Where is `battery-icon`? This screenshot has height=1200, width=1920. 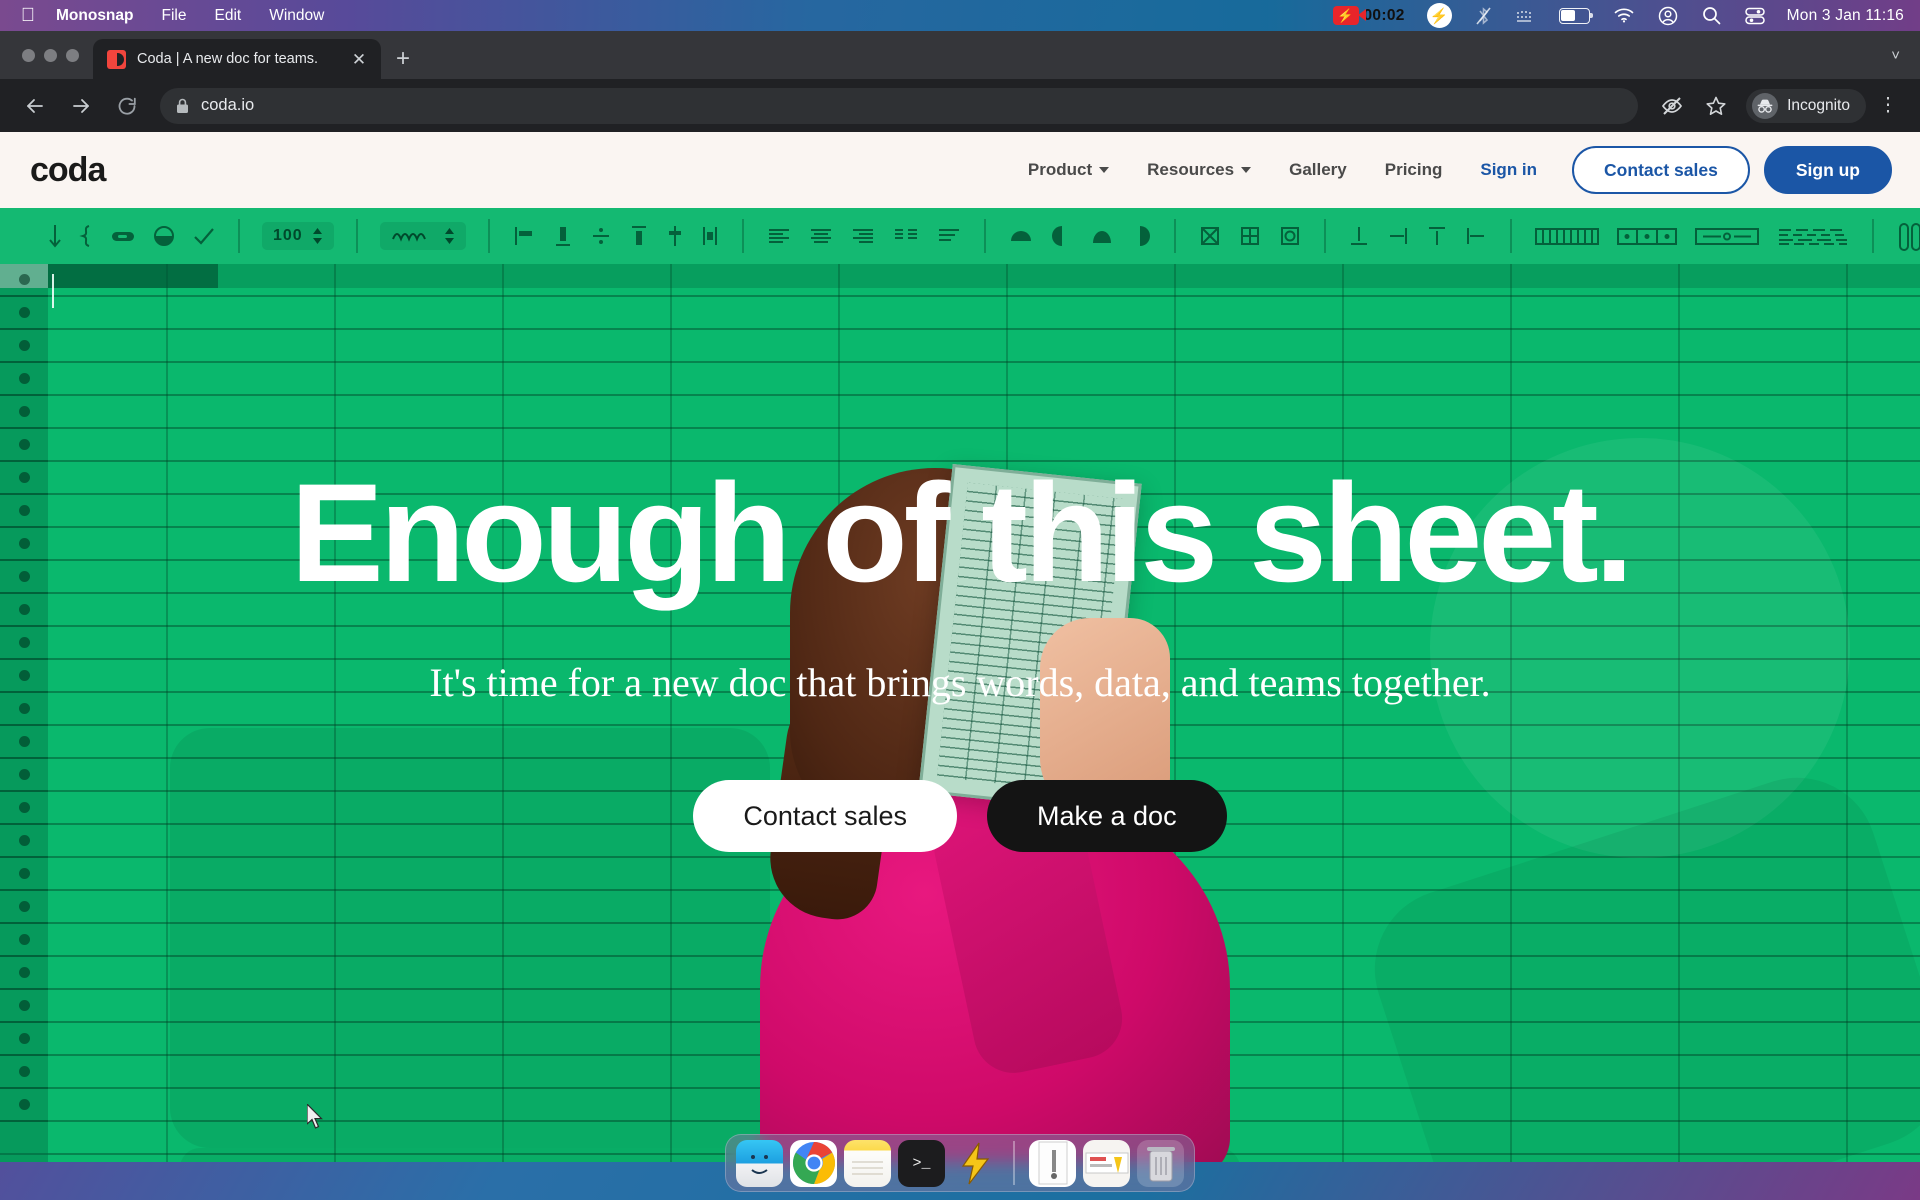
battery-icon is located at coordinates (1574, 15).